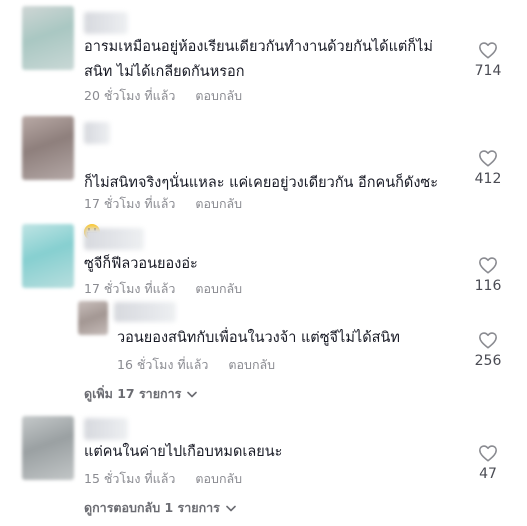 This screenshot has width=527, height=526. Describe the element at coordinates (133, 393) in the screenshot. I see `view-more-label: ดูเพิ่ม 17 รายการ` at that location.